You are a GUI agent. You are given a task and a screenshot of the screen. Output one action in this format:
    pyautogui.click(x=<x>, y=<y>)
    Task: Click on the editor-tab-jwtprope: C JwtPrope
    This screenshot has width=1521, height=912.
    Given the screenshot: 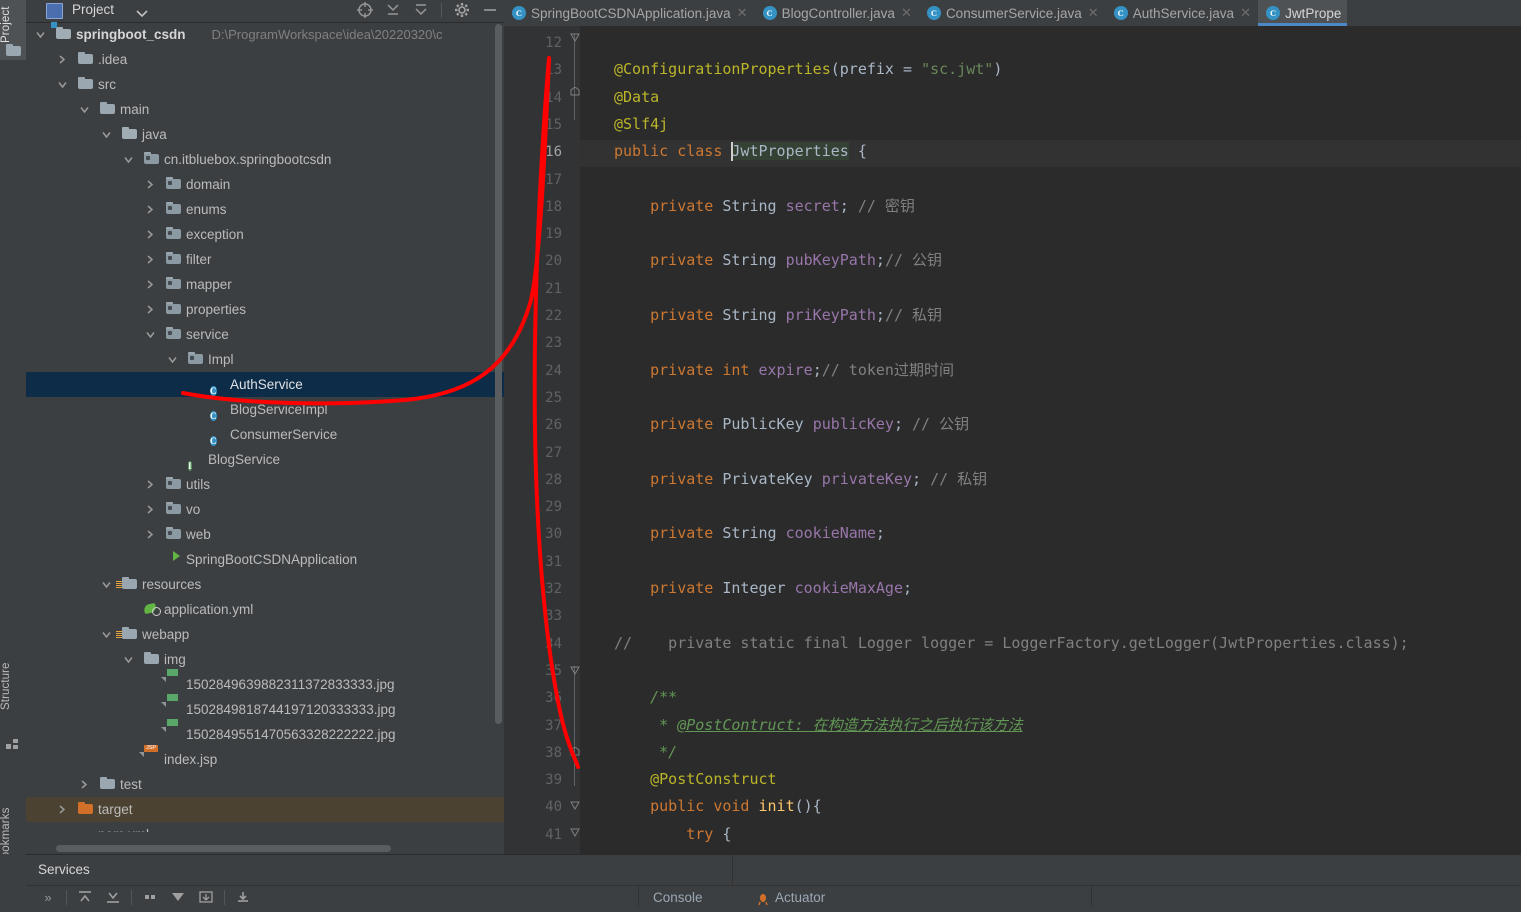 What is the action you would take?
    pyautogui.click(x=1303, y=13)
    